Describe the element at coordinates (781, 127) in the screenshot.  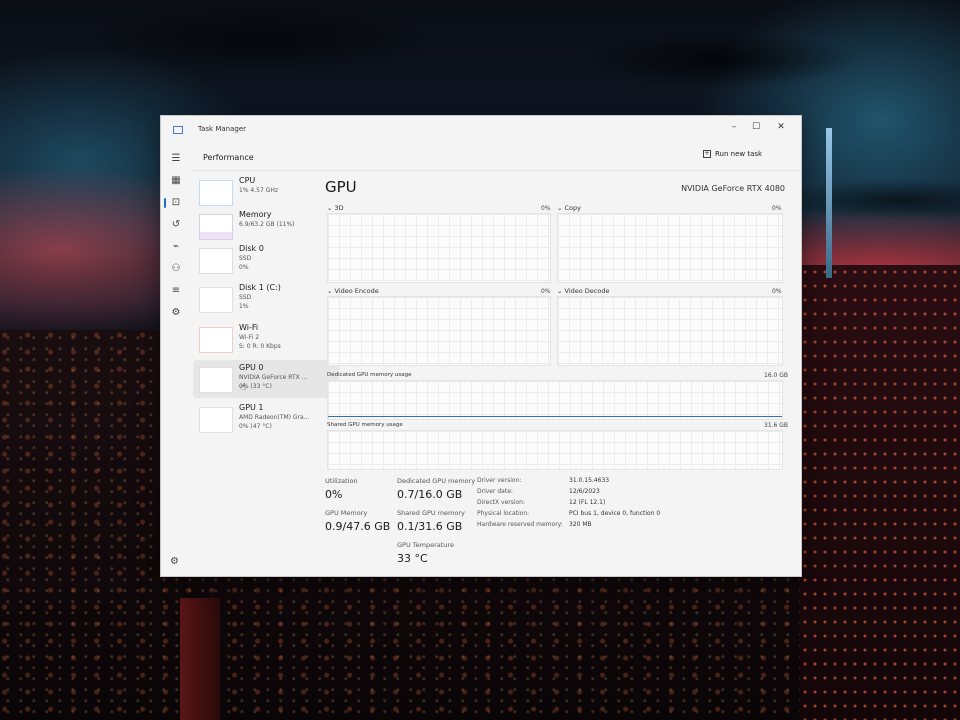
I see `close-button: ✕` at that location.